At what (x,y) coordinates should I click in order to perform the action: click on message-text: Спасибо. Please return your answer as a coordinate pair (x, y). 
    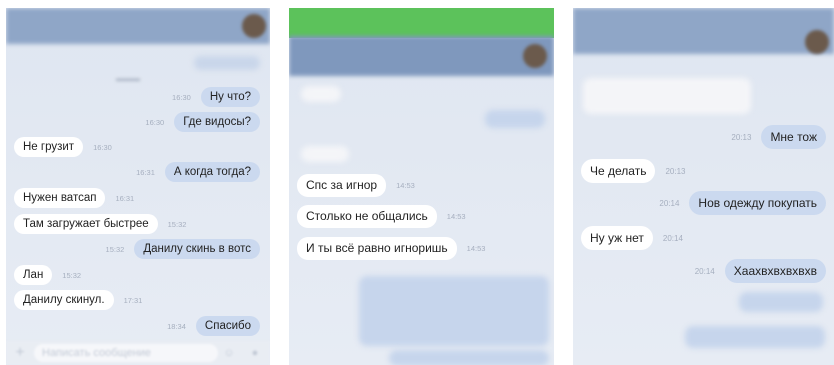
    Looking at the image, I should click on (227, 326).